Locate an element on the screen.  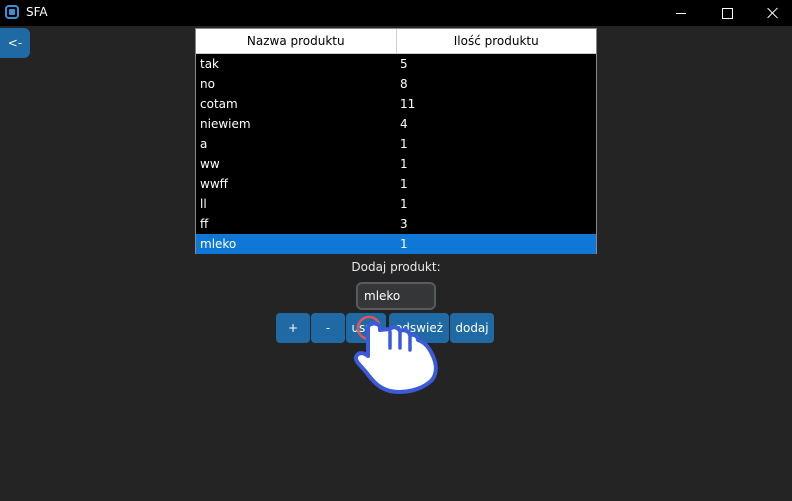
column-header-name: Nazwa produktu is located at coordinates (296, 41).